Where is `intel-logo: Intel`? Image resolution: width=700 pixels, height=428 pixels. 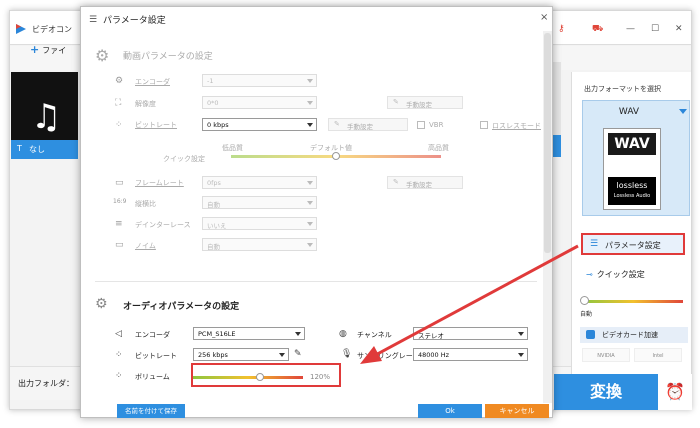
intel-logo: Intel is located at coordinates (658, 355).